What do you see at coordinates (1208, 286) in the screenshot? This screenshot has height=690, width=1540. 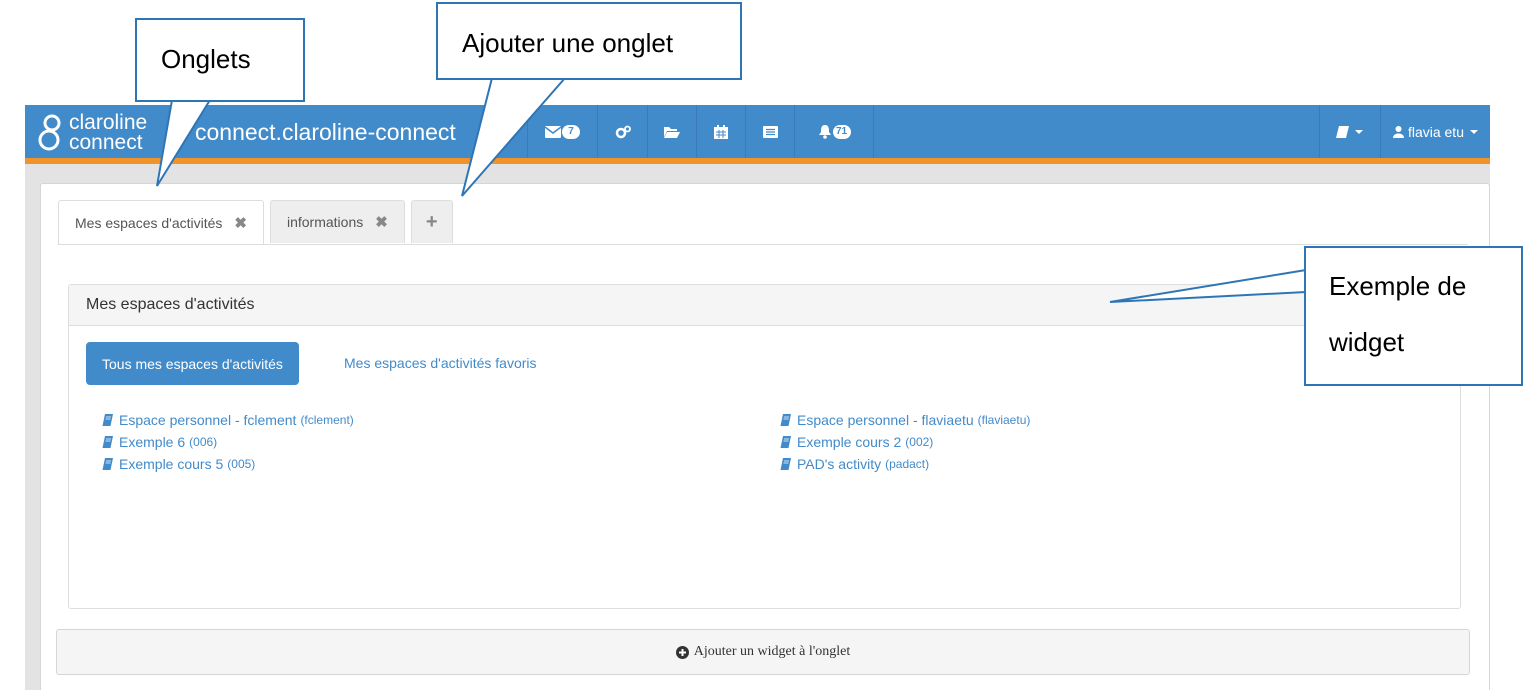 I see `widget-pointer` at bounding box center [1208, 286].